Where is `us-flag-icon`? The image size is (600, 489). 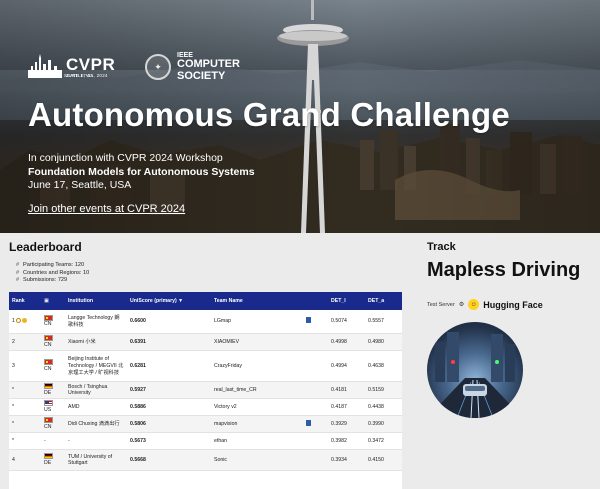
us-flag-icon is located at coordinates (48, 403).